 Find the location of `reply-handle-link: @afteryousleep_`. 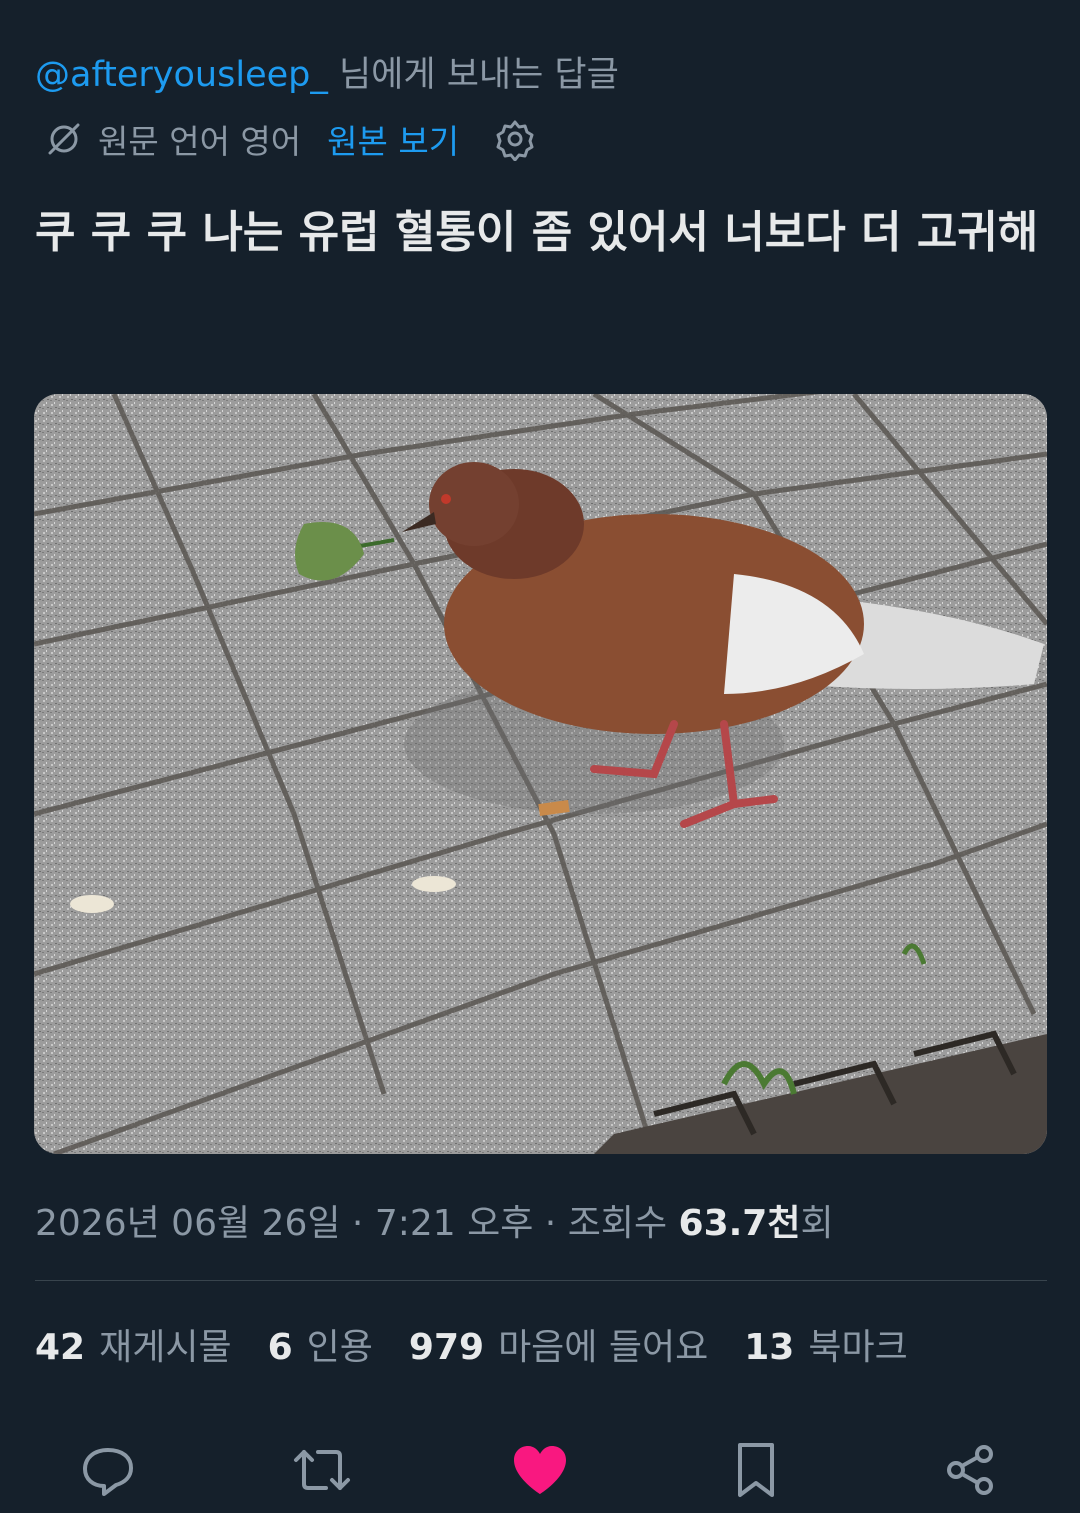

reply-handle-link: @afteryousleep_ is located at coordinates (181, 75).